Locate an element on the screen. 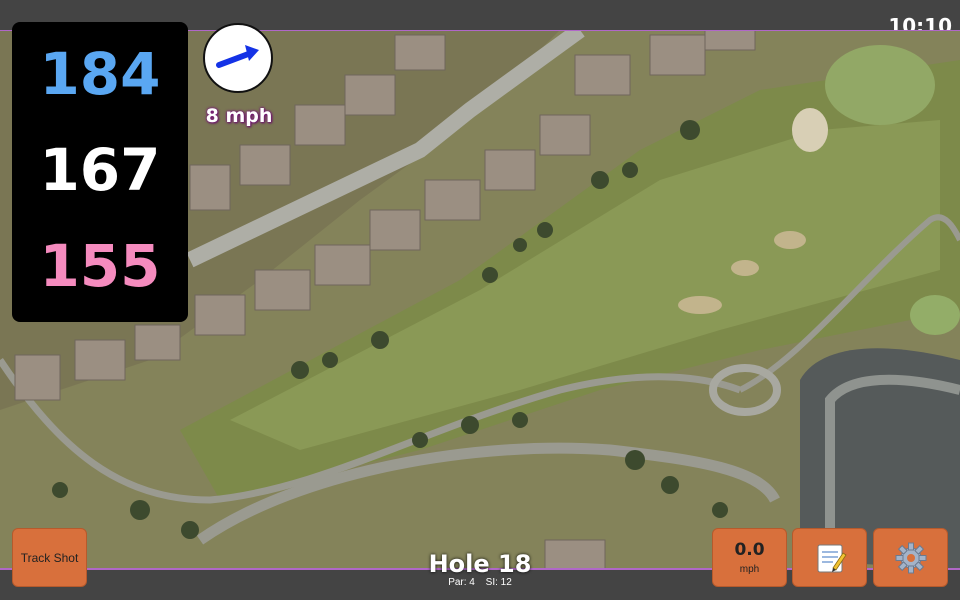 This screenshot has height=600, width=960. settings-button is located at coordinates (910, 557).